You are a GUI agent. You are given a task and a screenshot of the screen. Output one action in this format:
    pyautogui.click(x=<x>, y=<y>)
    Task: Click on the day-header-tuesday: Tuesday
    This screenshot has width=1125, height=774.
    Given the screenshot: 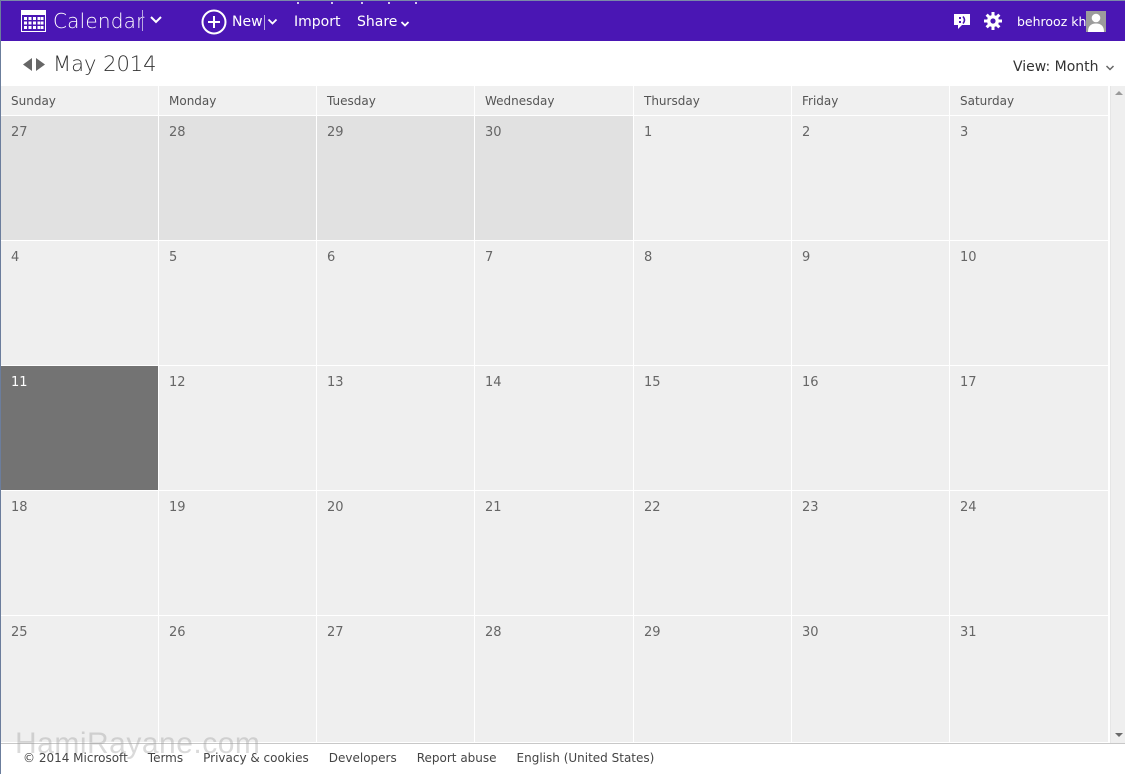 What is the action you would take?
    pyautogui.click(x=395, y=100)
    